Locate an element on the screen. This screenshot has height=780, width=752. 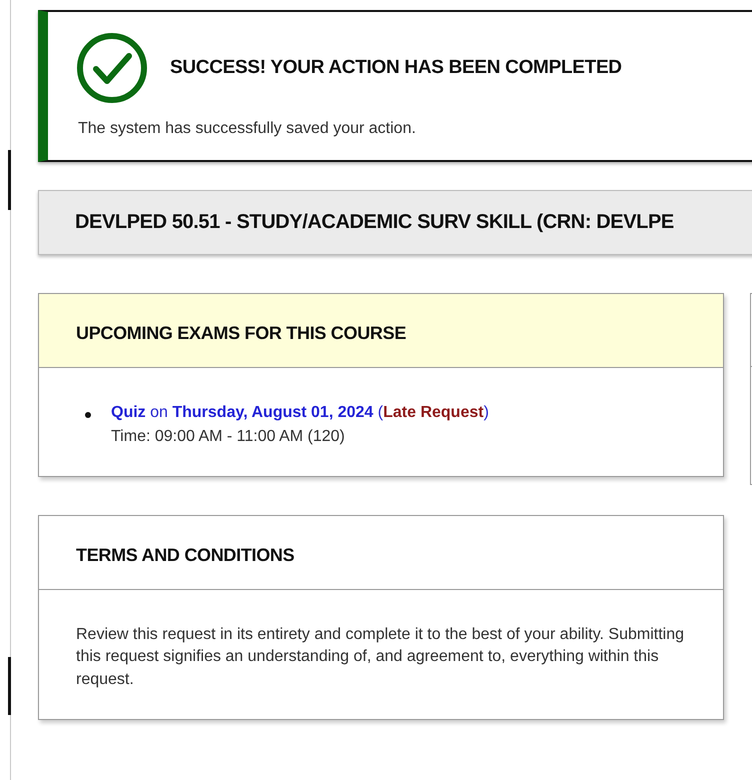
bullet-icon is located at coordinates (88, 415).